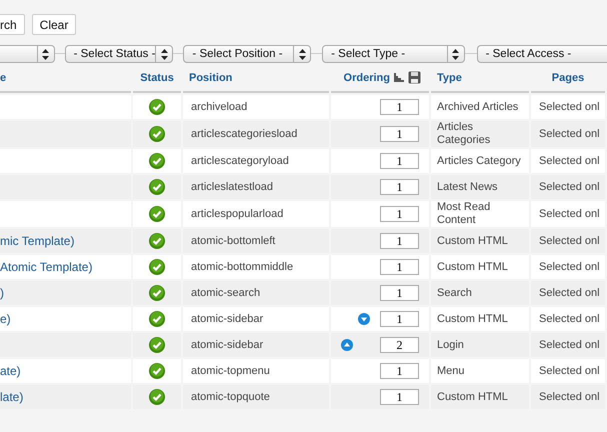 The height and width of the screenshot is (432, 607). Describe the element at coordinates (399, 345) in the screenshot. I see `order-input: 2` at that location.